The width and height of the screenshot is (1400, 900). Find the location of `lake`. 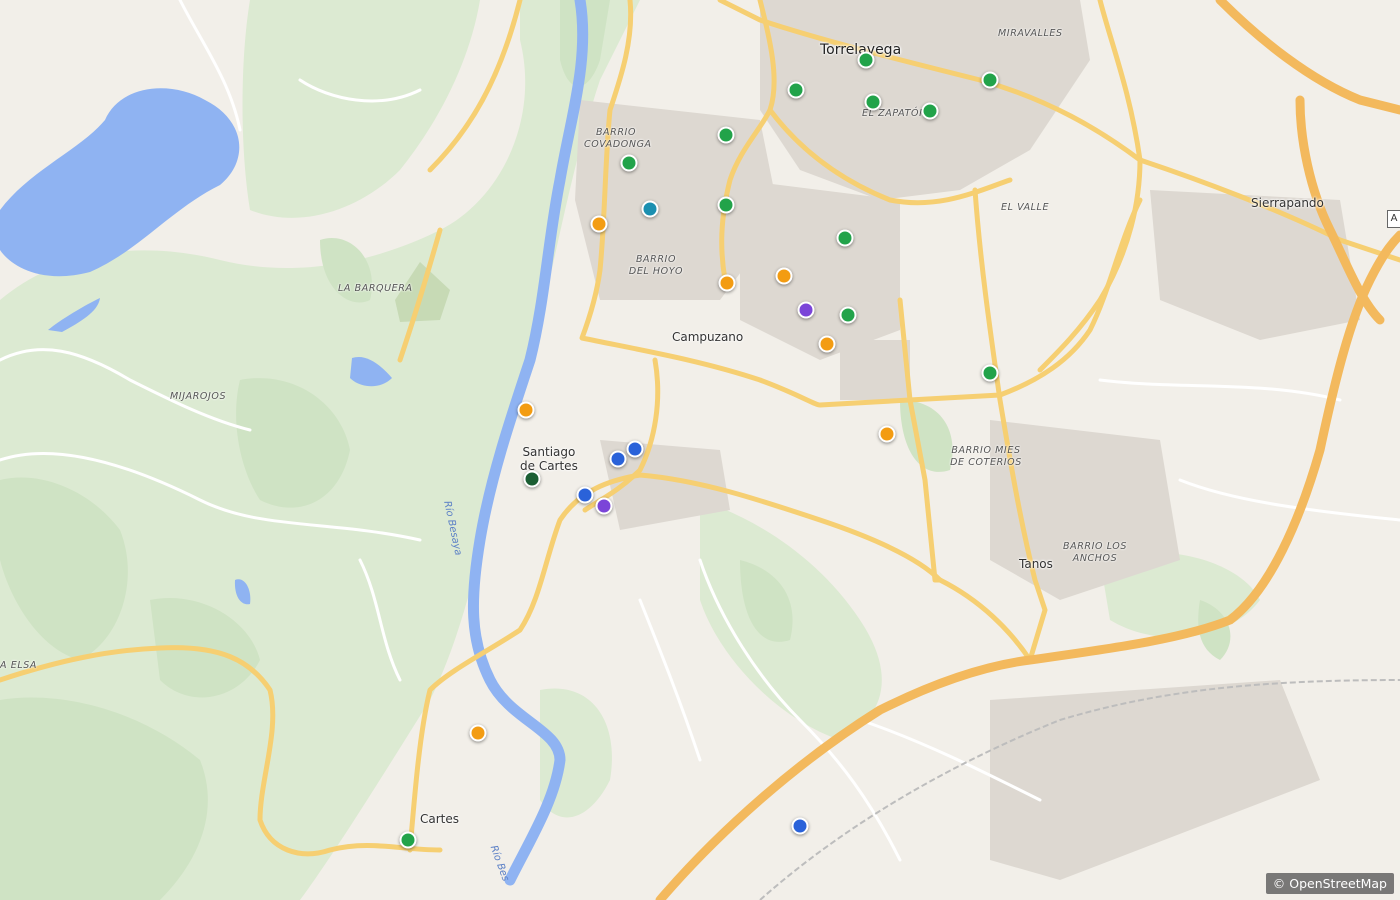

lake is located at coordinates (120, 182).